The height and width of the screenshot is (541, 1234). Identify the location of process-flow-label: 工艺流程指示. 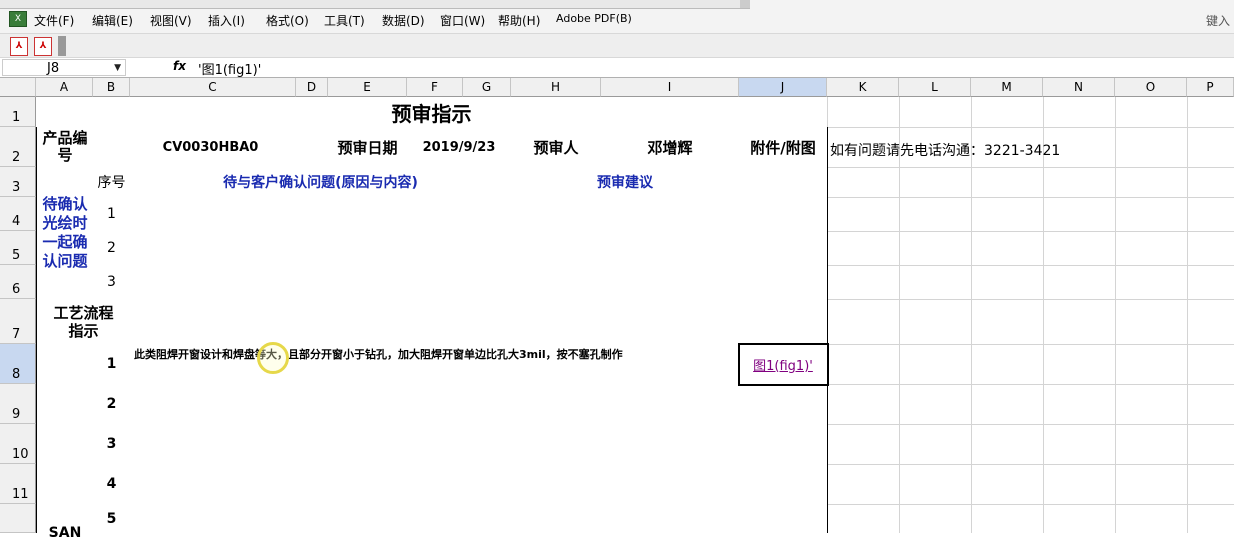
(83, 322).